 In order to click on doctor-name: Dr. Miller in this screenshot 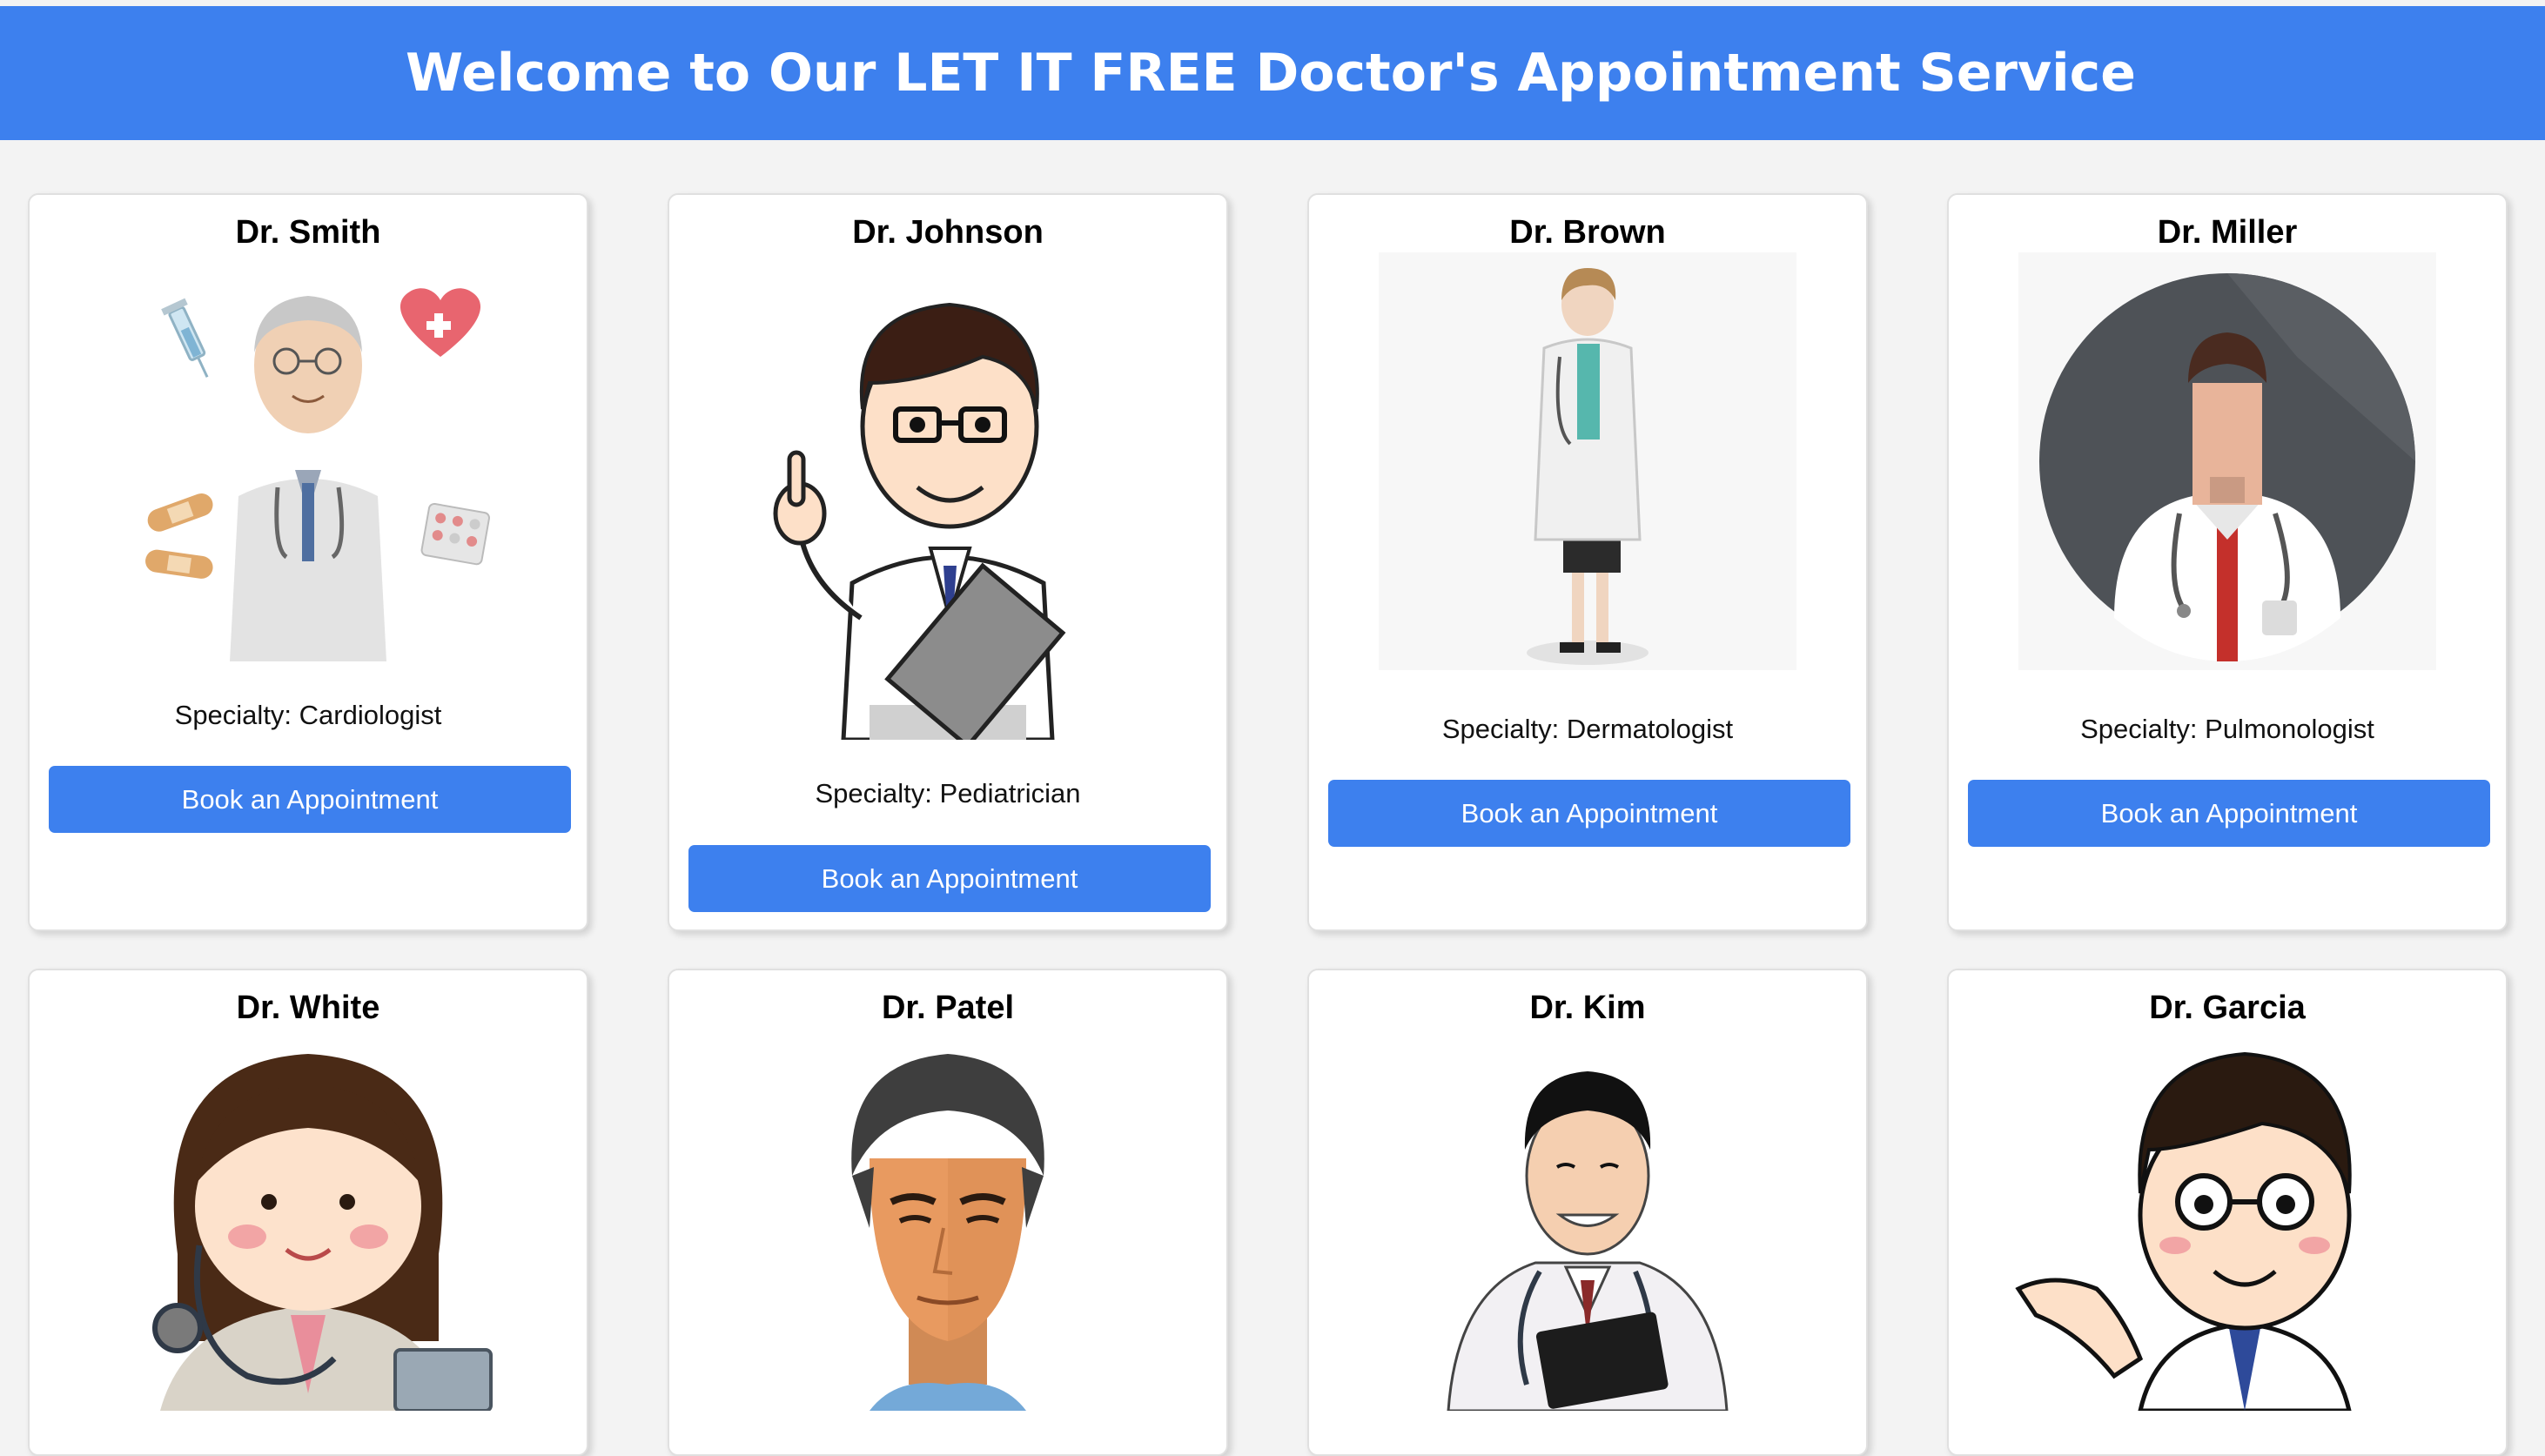, I will do `click(2227, 232)`.